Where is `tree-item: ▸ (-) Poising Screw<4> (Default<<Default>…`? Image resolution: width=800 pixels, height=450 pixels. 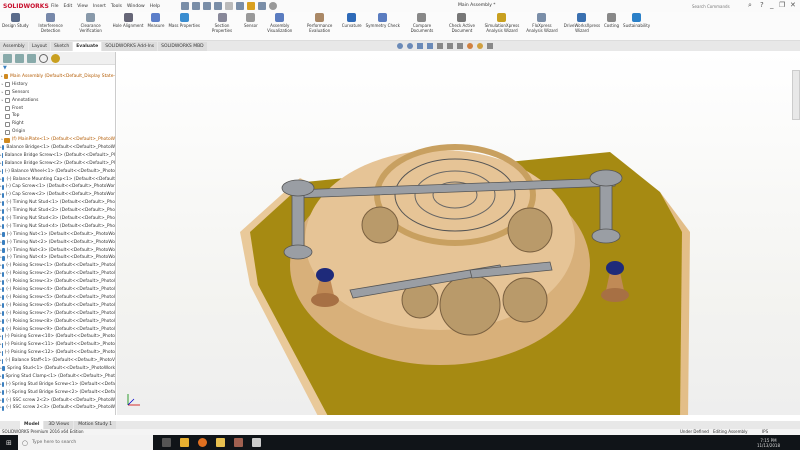
tree-item: ▸ (-) Poising Screw<4> (Default<<Default>… is located at coordinates (57, 290).